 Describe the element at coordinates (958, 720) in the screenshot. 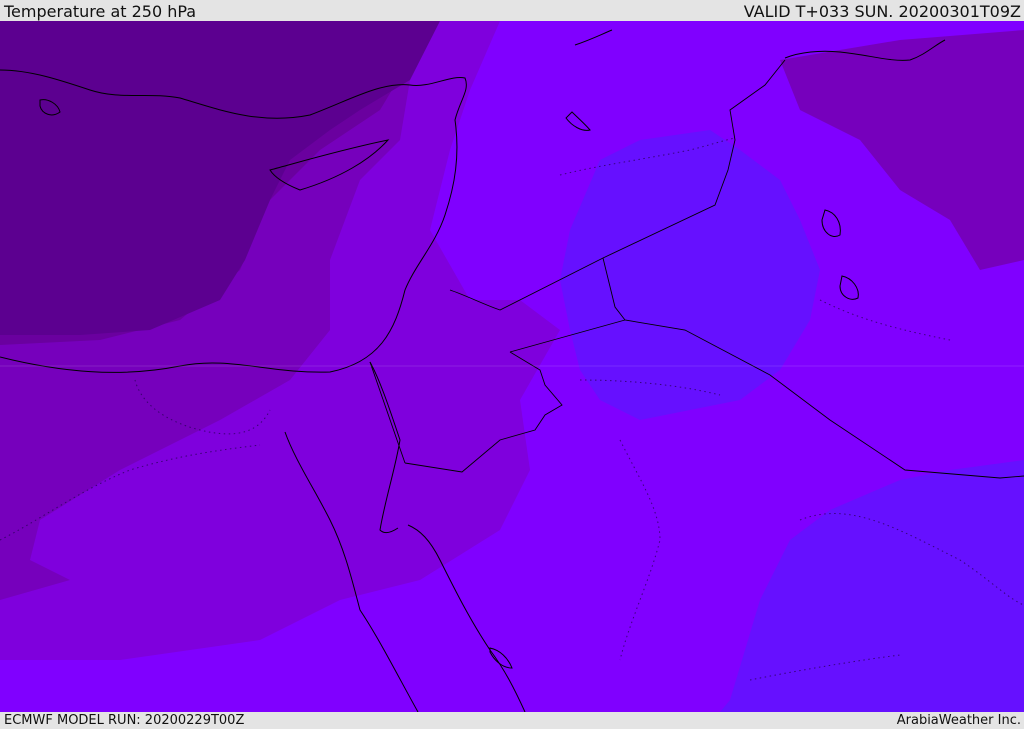

I see `credit-label: ArabiaWeather Inc.` at that location.